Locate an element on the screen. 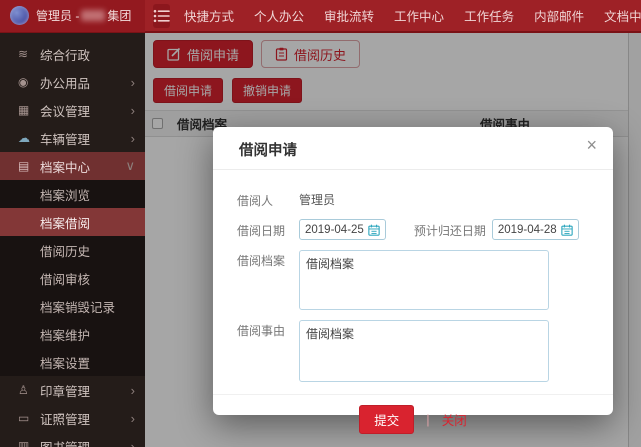 The image size is (641, 447). submit-button: 提交 is located at coordinates (387, 419).